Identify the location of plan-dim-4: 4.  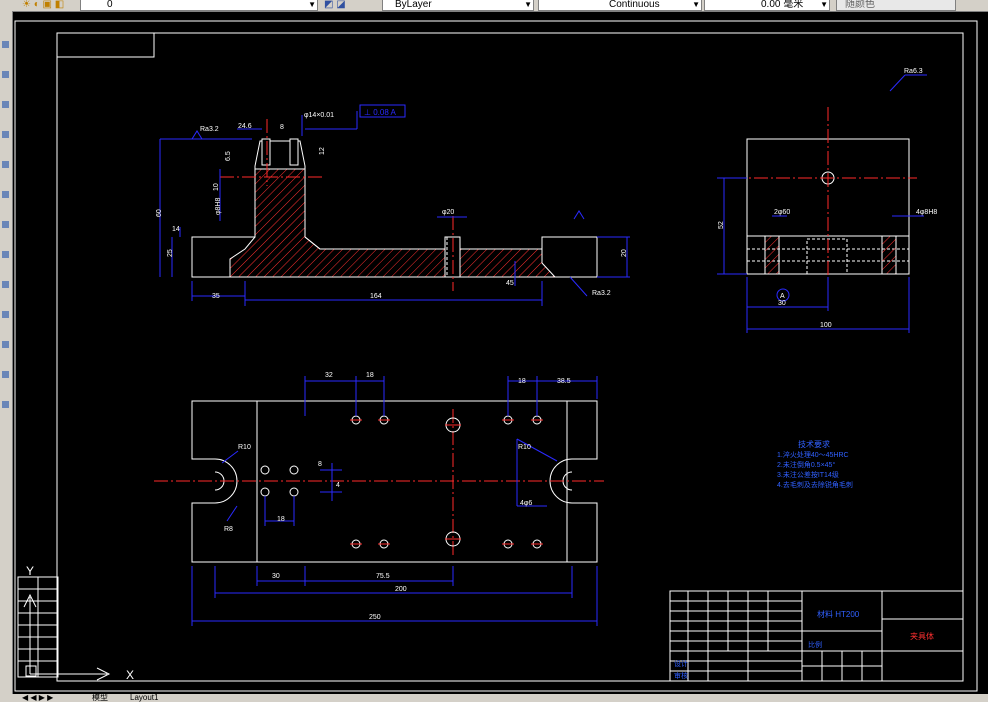
(338, 485).